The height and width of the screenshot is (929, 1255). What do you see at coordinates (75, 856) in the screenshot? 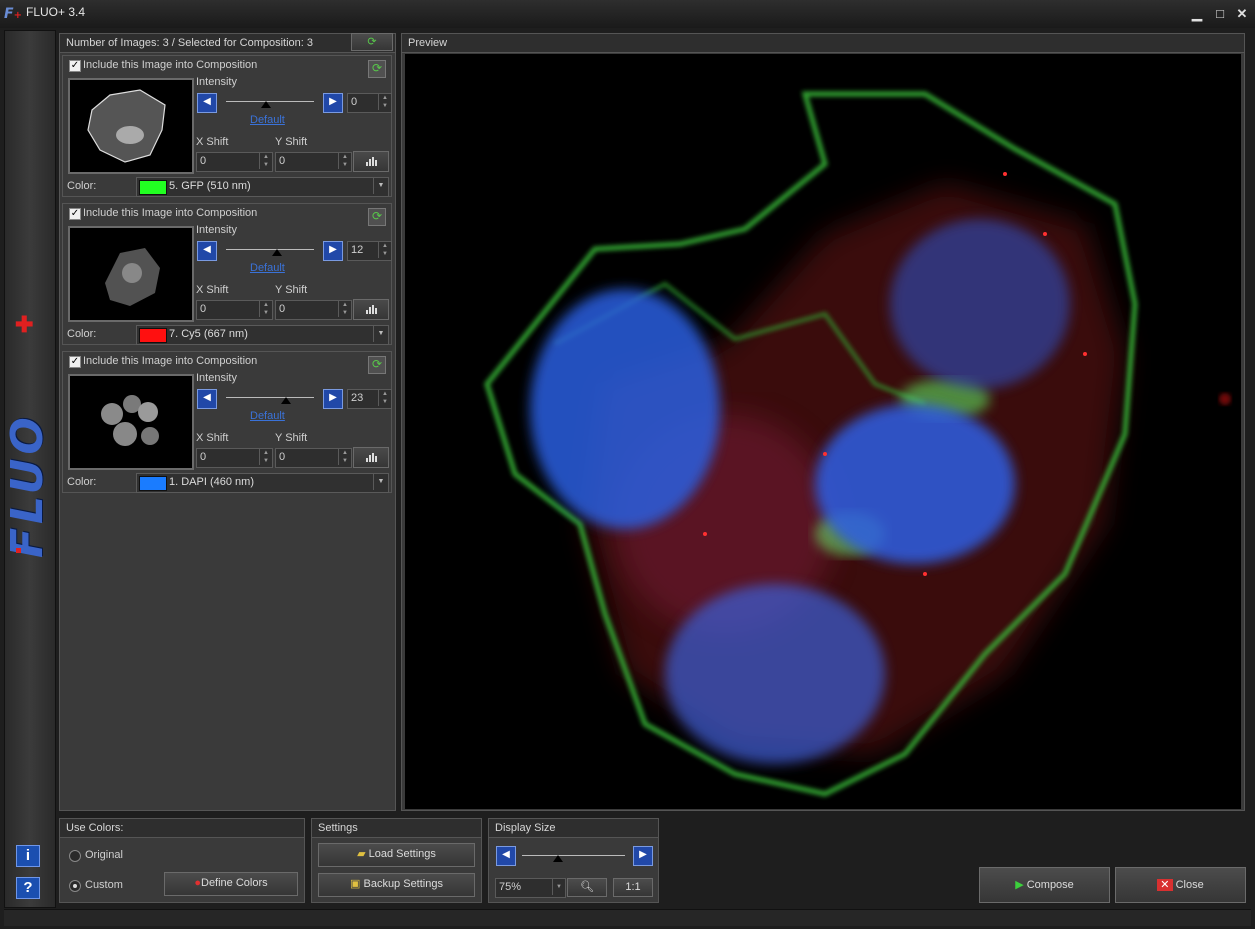
I see `original-radio` at bounding box center [75, 856].